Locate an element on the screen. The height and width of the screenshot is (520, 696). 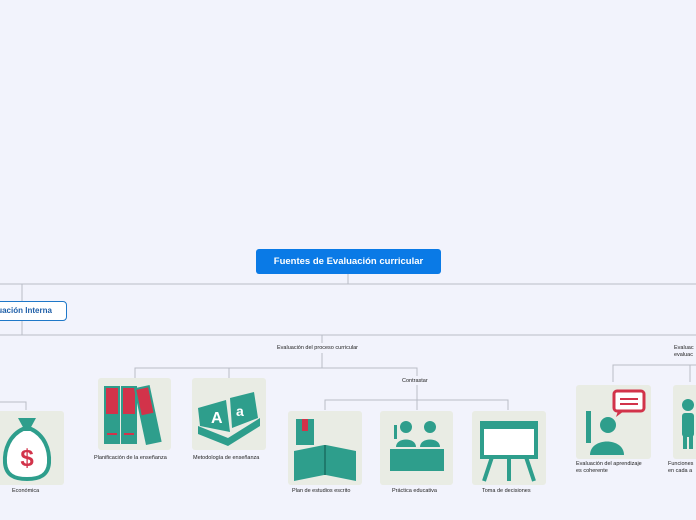
card-label-planificacion: Planificación de la enseñanza is located at coordinates (130, 458).